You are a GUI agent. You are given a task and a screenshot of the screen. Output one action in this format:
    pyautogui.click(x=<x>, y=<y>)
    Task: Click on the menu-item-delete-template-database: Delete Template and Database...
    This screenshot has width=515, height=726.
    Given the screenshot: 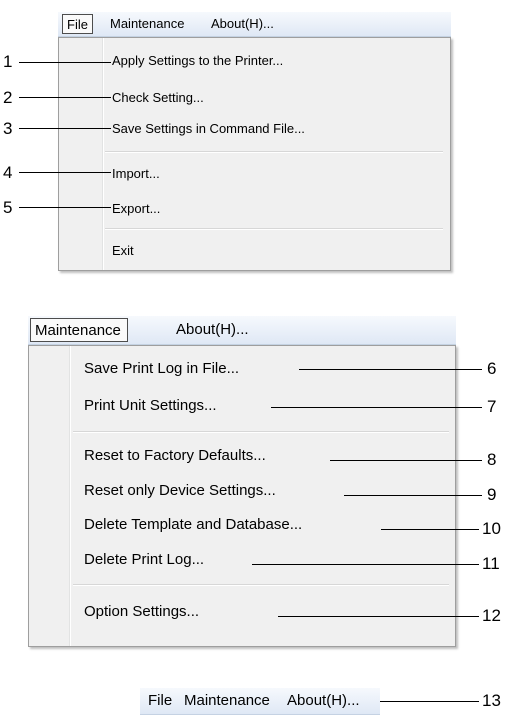 What is the action you would take?
    pyautogui.click(x=193, y=524)
    